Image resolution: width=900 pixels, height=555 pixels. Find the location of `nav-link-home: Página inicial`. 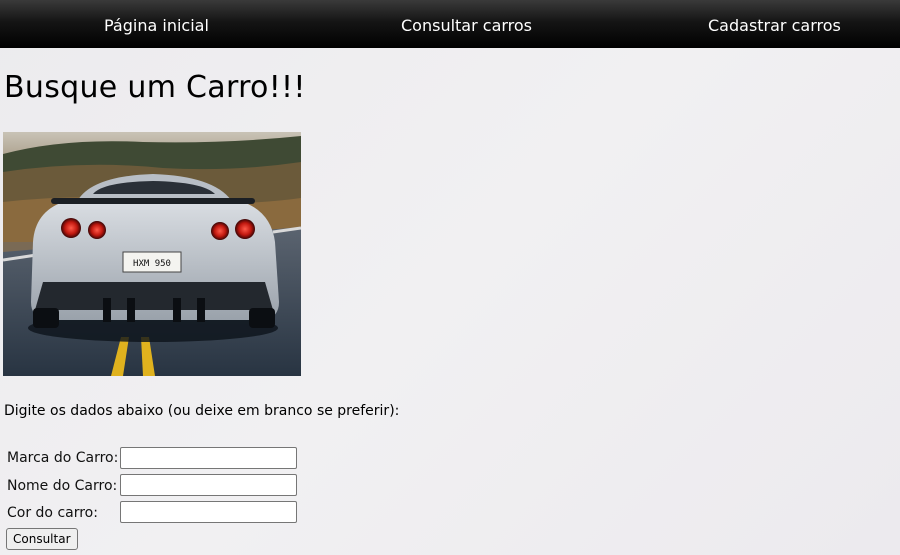

nav-link-home: Página inicial is located at coordinates (156, 24).